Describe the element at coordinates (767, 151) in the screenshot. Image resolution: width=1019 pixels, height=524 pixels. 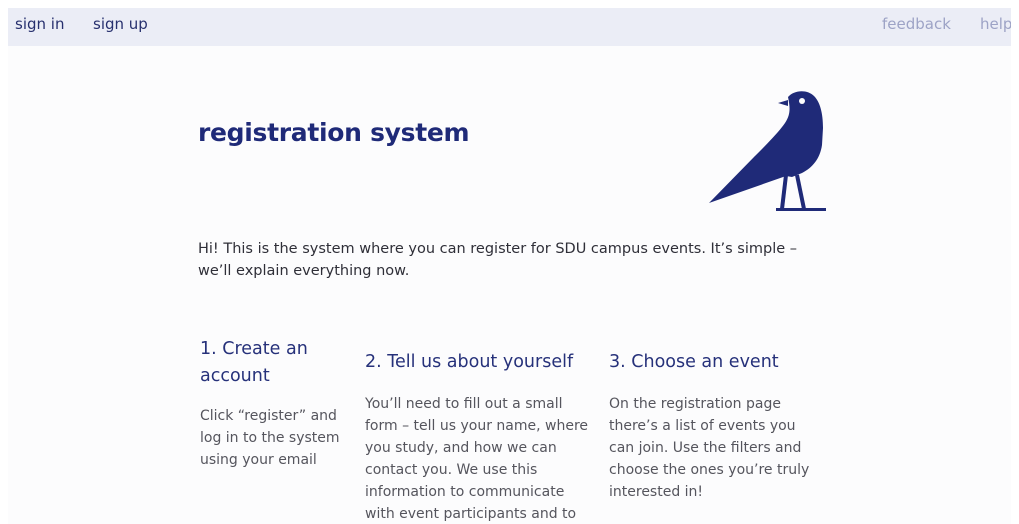
I see `raven-icon` at that location.